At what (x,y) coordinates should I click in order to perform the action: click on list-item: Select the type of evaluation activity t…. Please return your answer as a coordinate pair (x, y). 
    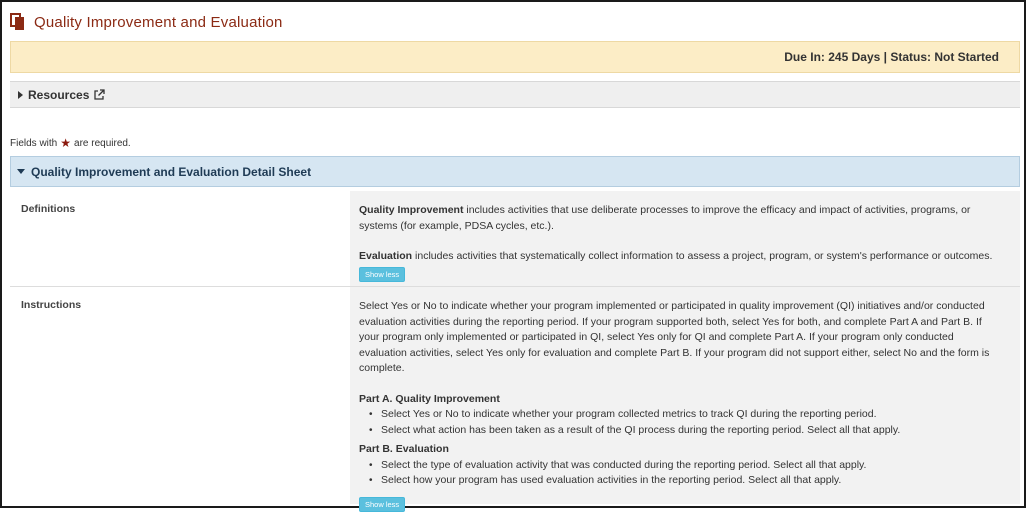
    Looking at the image, I should click on (692, 466).